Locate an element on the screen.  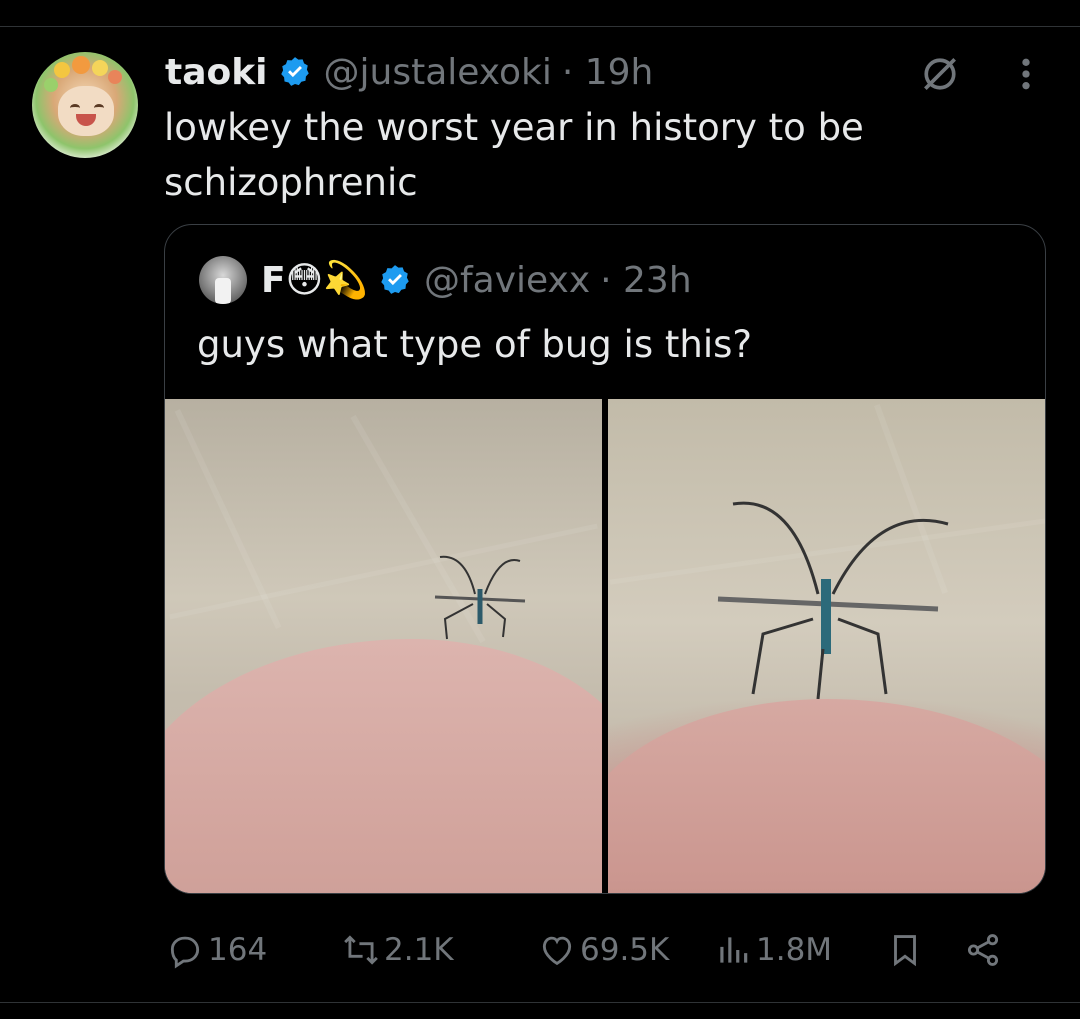
share-button is located at coordinates (985, 950).